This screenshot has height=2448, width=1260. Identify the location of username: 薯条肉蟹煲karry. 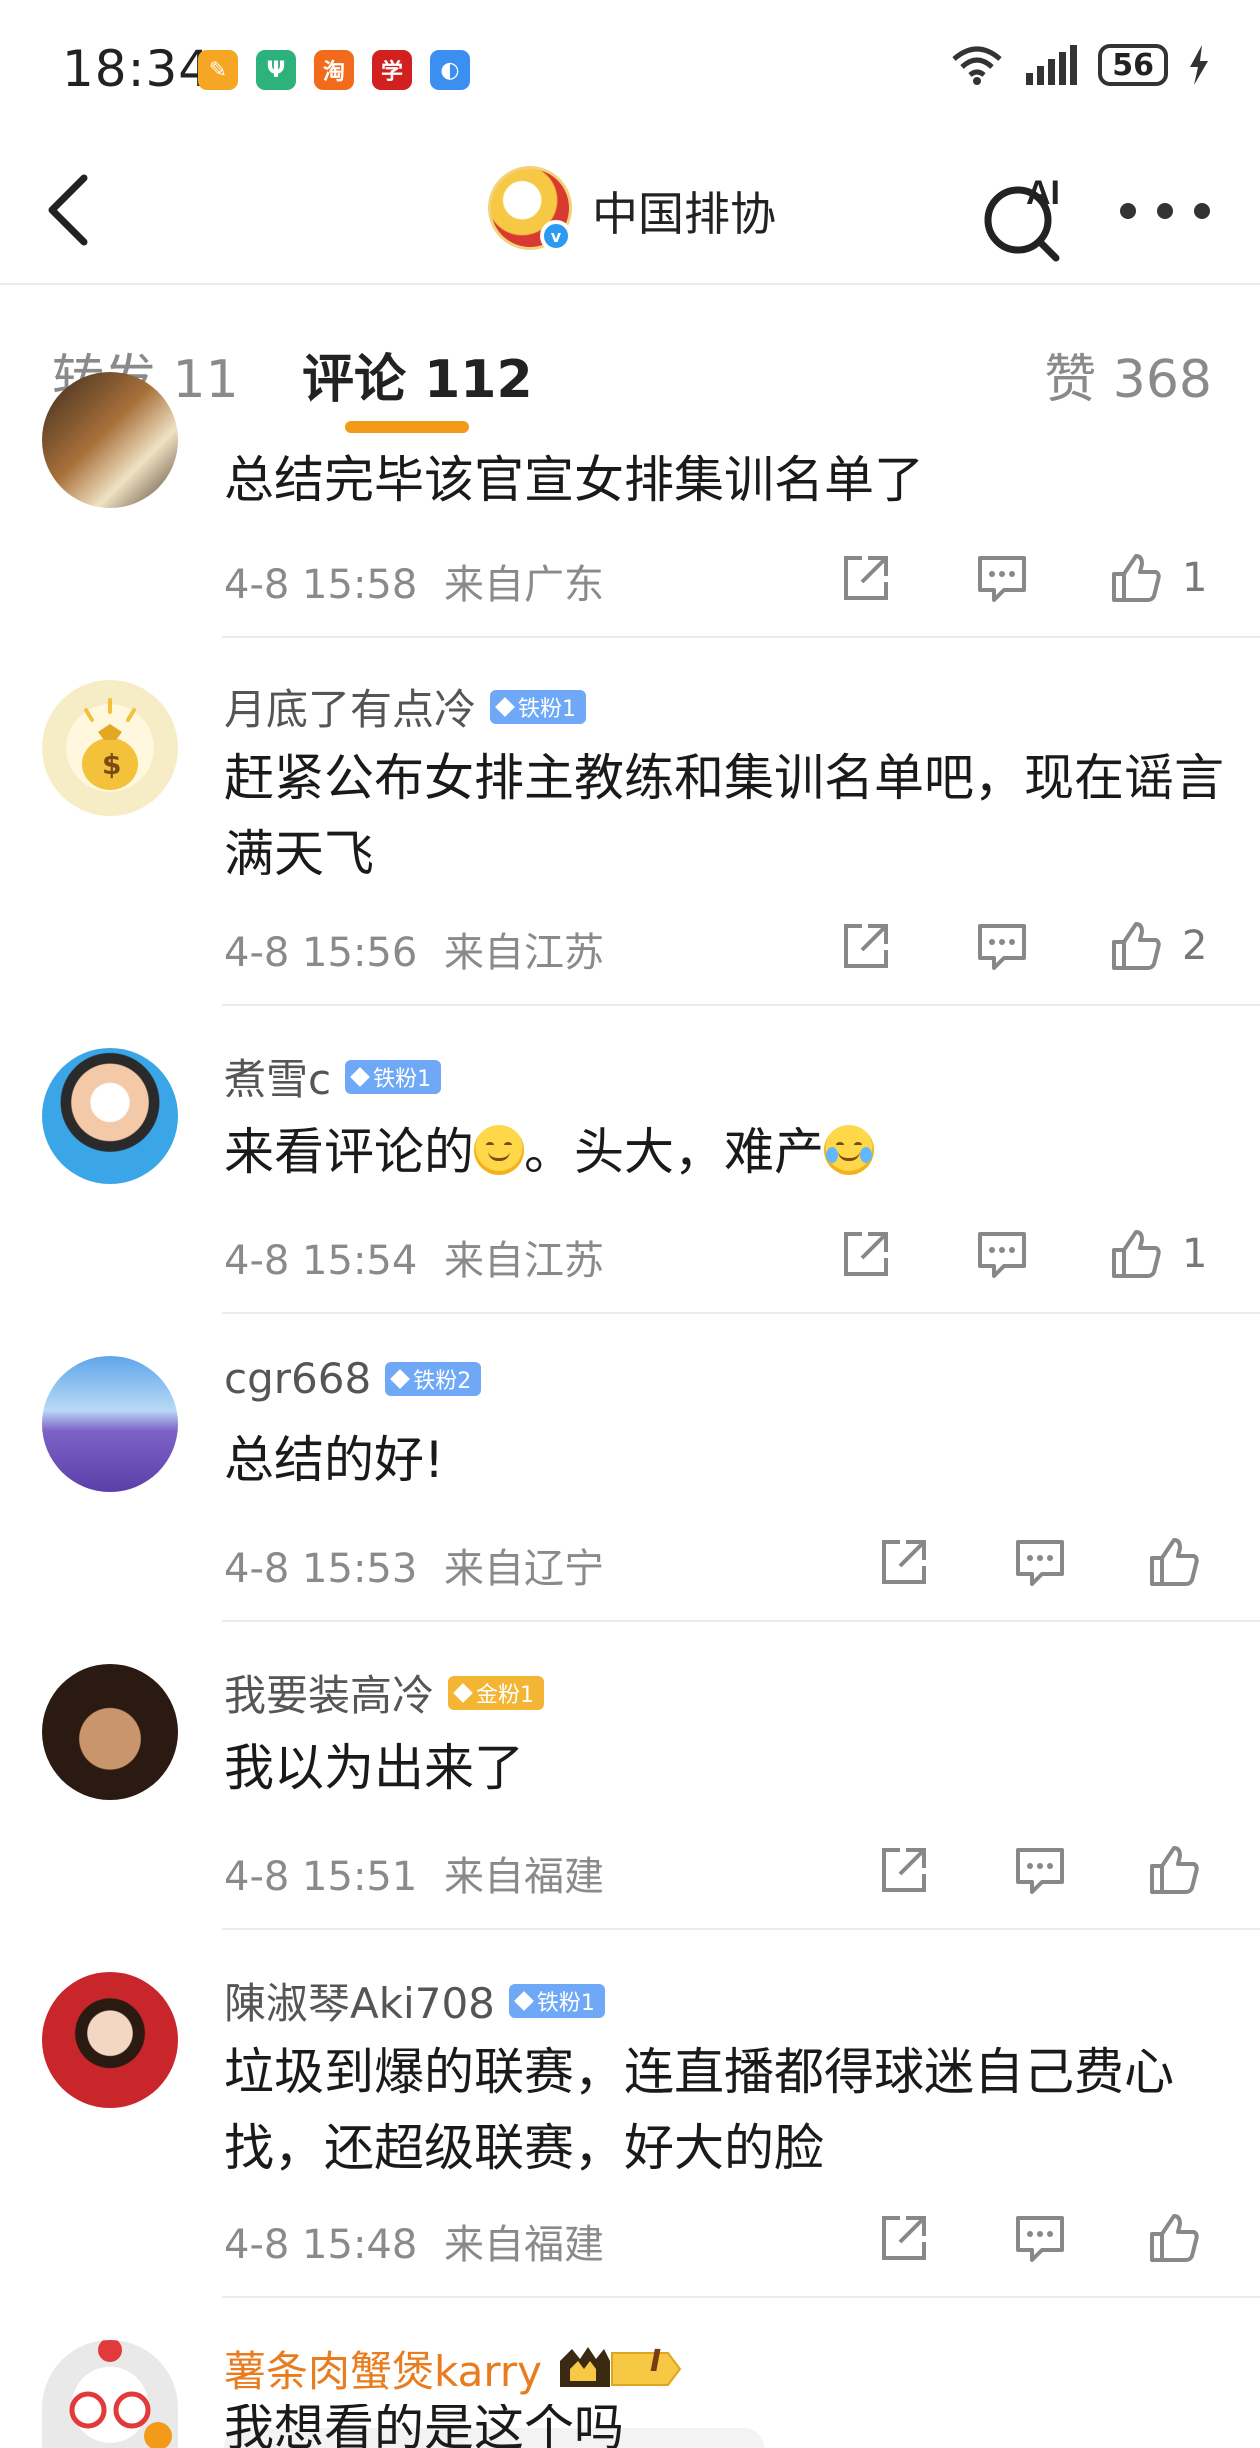
(383, 2368).